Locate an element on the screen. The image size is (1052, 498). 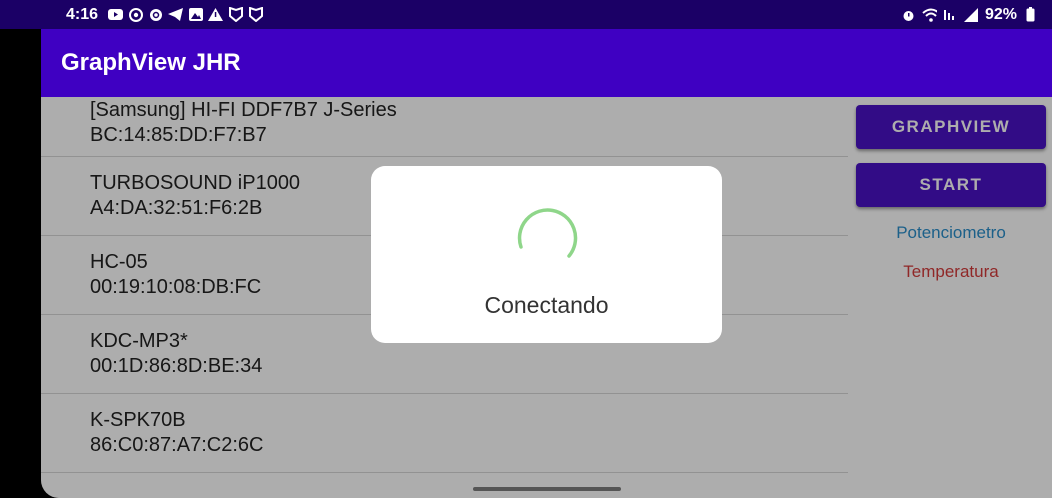
wifi-icon is located at coordinates (929, 14).